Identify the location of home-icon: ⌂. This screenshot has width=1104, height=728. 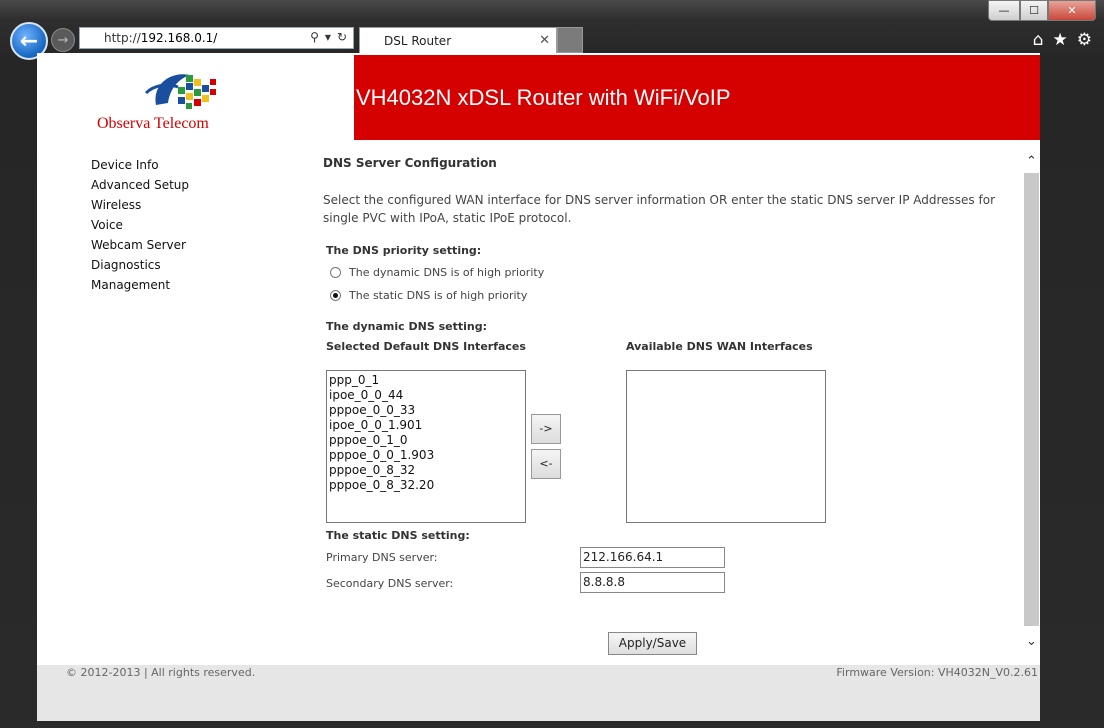
(1038, 40).